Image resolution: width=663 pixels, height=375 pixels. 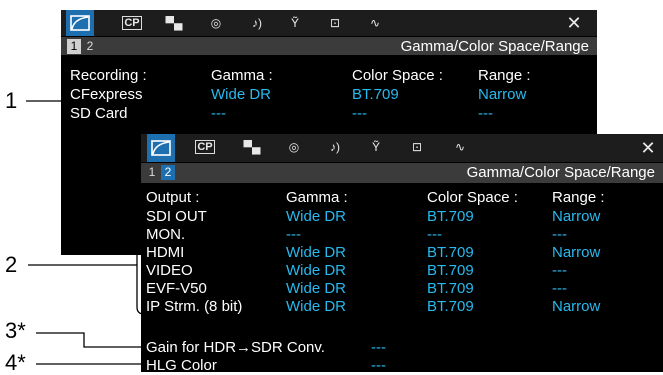 I want to click on row-label: CFexpress, so click(x=106, y=94).